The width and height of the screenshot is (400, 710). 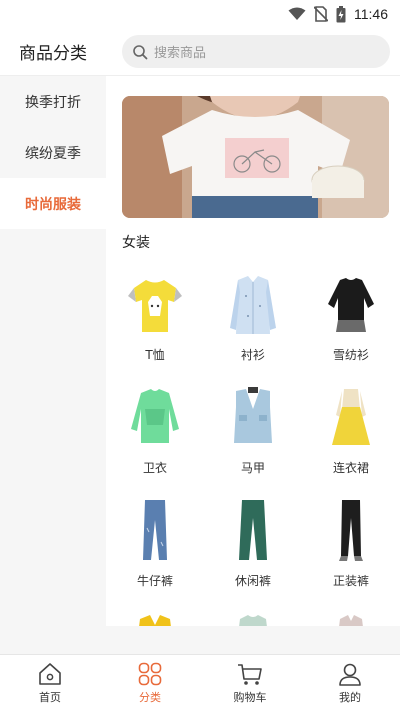 I want to click on tab-label: 购物车, so click(x=250, y=697).